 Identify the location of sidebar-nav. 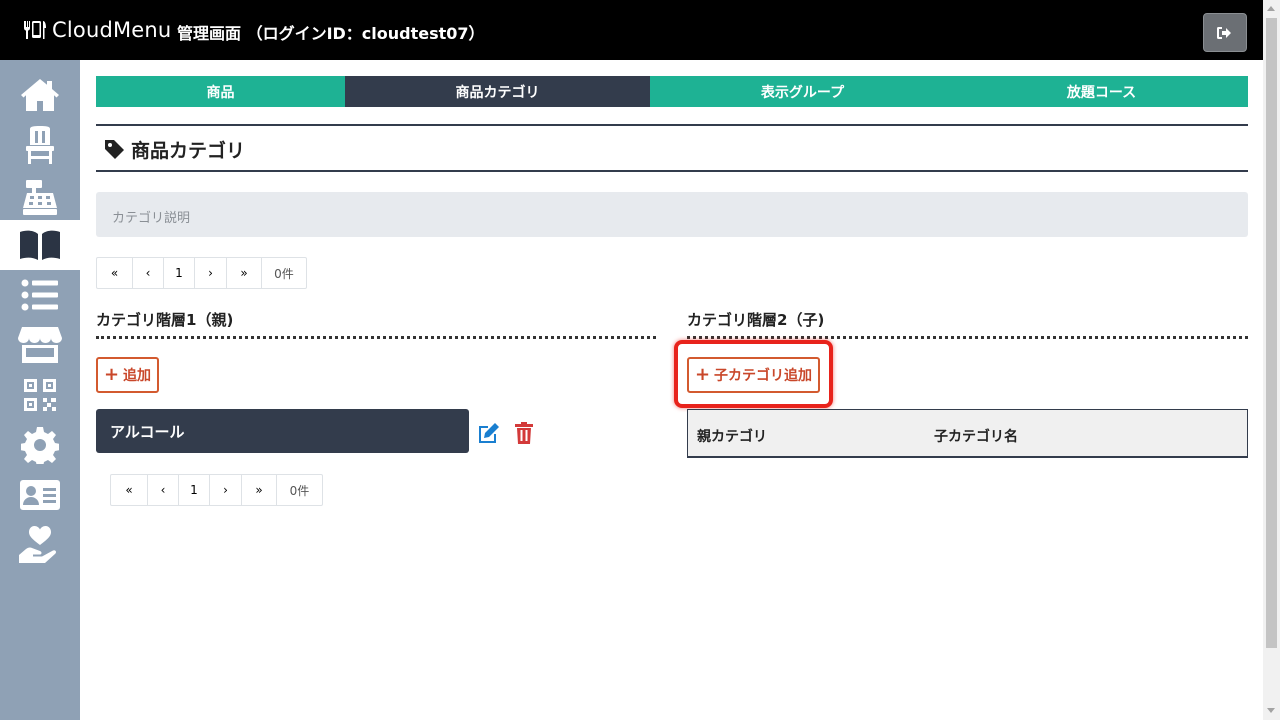
(40, 390).